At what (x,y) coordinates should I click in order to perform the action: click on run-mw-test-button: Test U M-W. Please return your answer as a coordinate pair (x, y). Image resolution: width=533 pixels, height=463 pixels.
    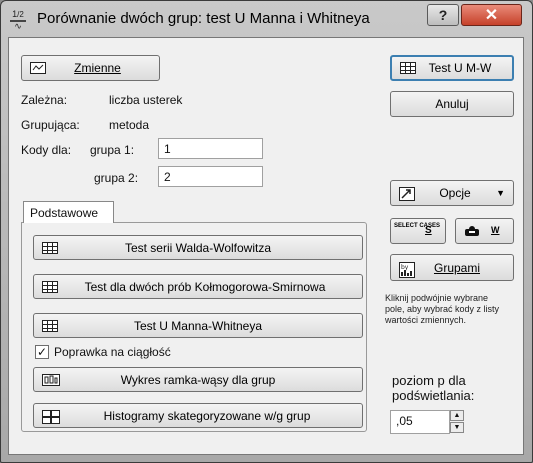
    Looking at the image, I should click on (452, 68).